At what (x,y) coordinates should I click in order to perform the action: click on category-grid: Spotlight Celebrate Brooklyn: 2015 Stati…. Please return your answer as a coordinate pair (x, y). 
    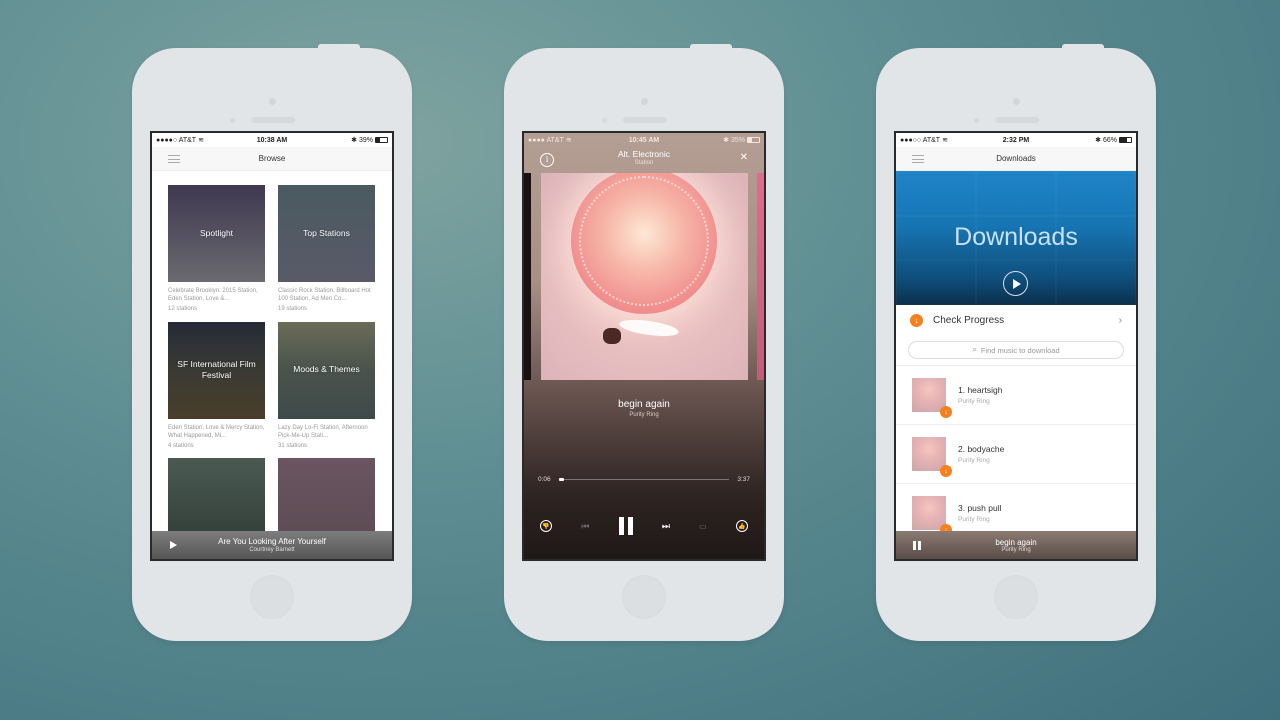
    Looking at the image, I should click on (272, 365).